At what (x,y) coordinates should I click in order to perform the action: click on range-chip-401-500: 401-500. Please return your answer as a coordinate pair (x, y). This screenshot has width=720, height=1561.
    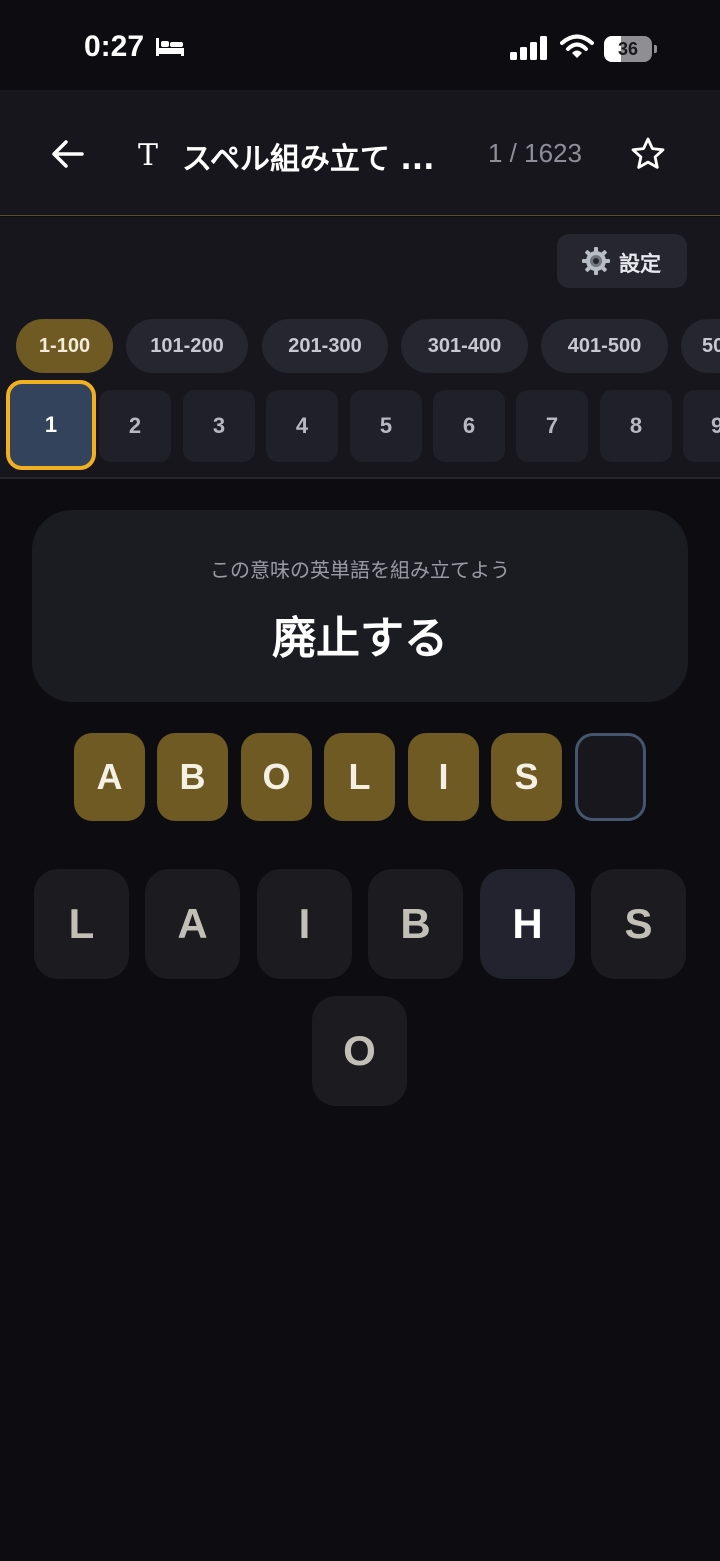
    Looking at the image, I should click on (604, 346).